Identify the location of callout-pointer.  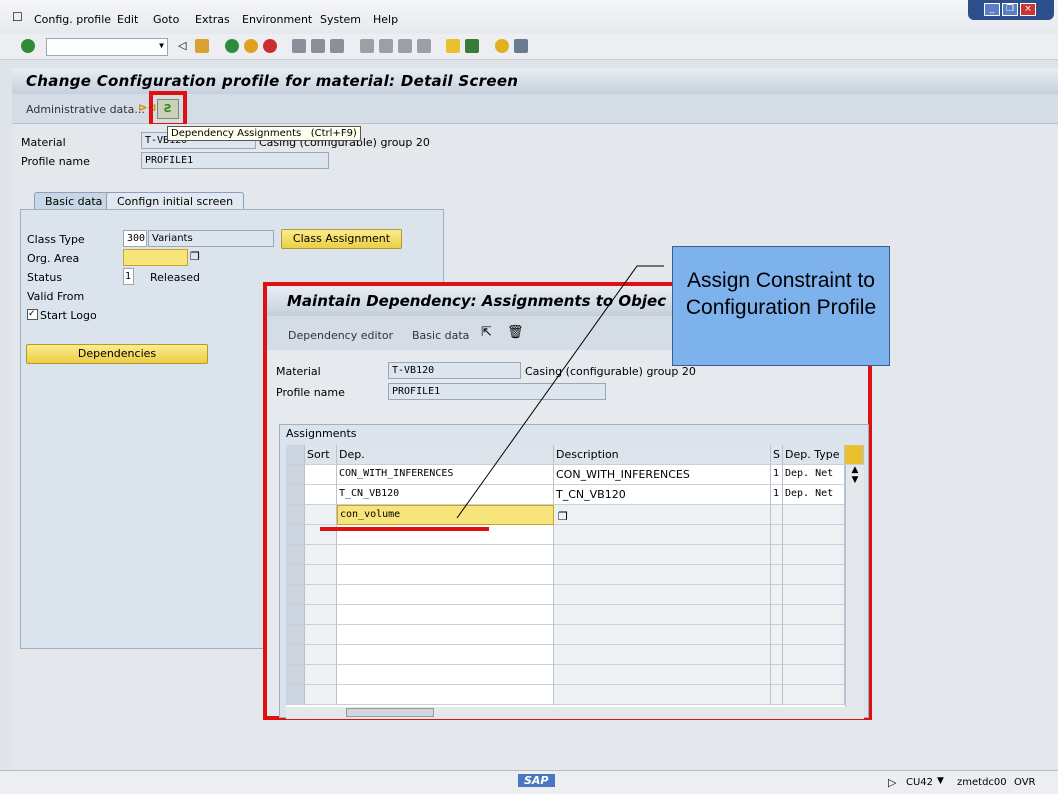
(560, 392).